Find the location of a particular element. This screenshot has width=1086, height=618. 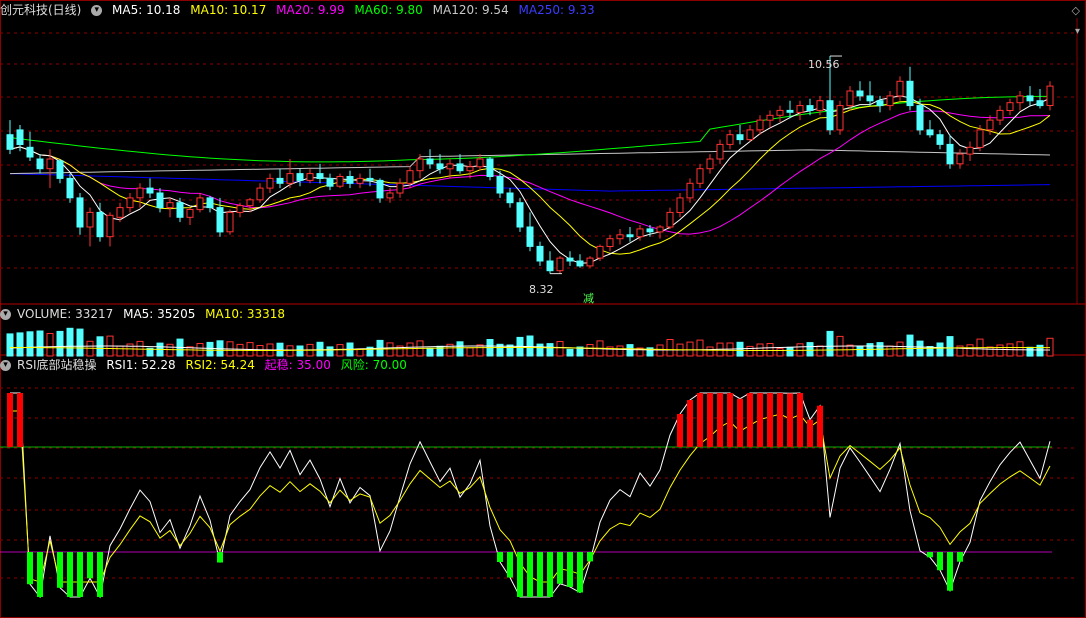

ma10-label: MA10: 10.17 is located at coordinates (228, 10).